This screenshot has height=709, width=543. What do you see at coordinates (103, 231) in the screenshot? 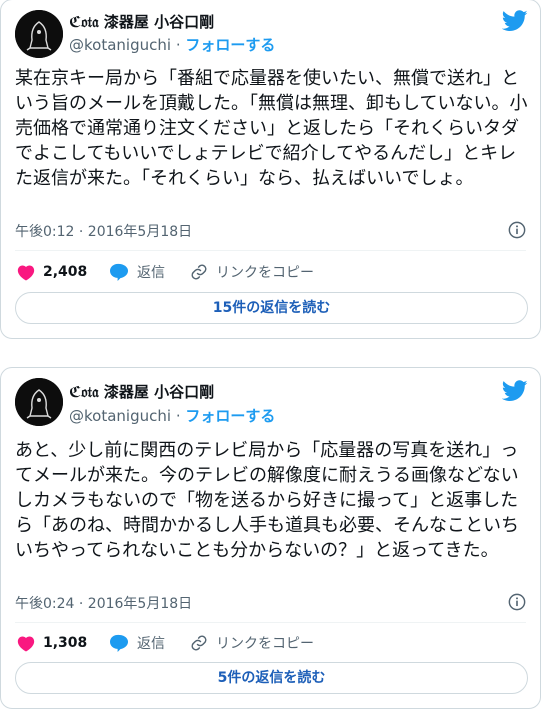
I see `timestamp: 午後0:12 · 2016年5月18日` at bounding box center [103, 231].